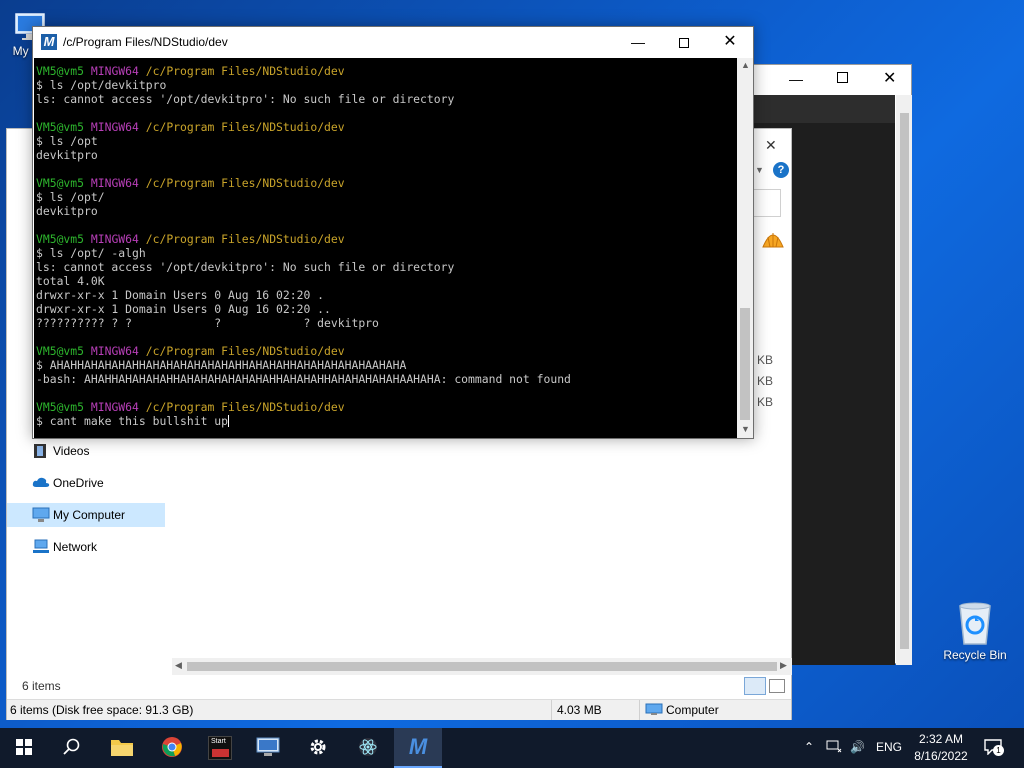 The height and width of the screenshot is (768, 1024). I want to click on start-tile-label: Start, so click(218, 741).